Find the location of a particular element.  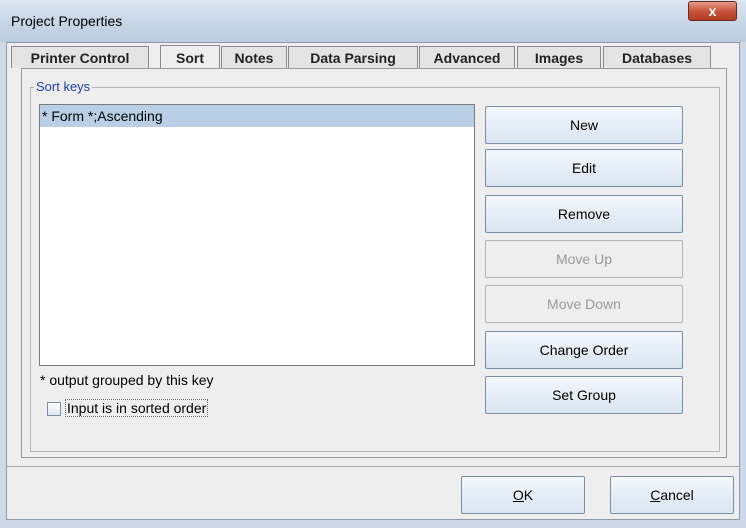

grouping-note: * output grouped by this key is located at coordinates (127, 380).